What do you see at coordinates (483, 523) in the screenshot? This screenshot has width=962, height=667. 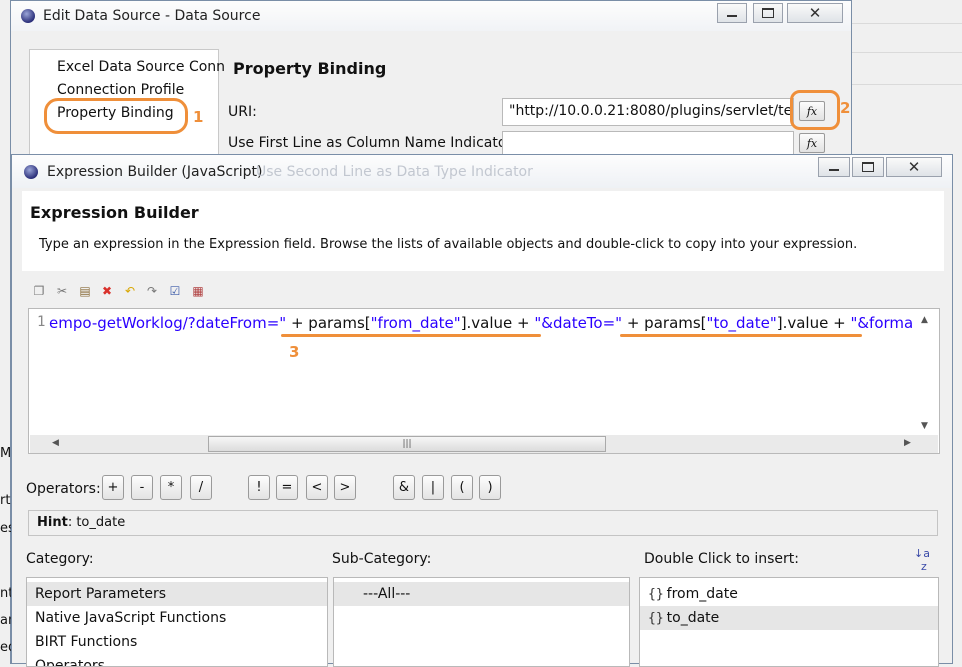 I see `hint-box: Hint: to_date` at bounding box center [483, 523].